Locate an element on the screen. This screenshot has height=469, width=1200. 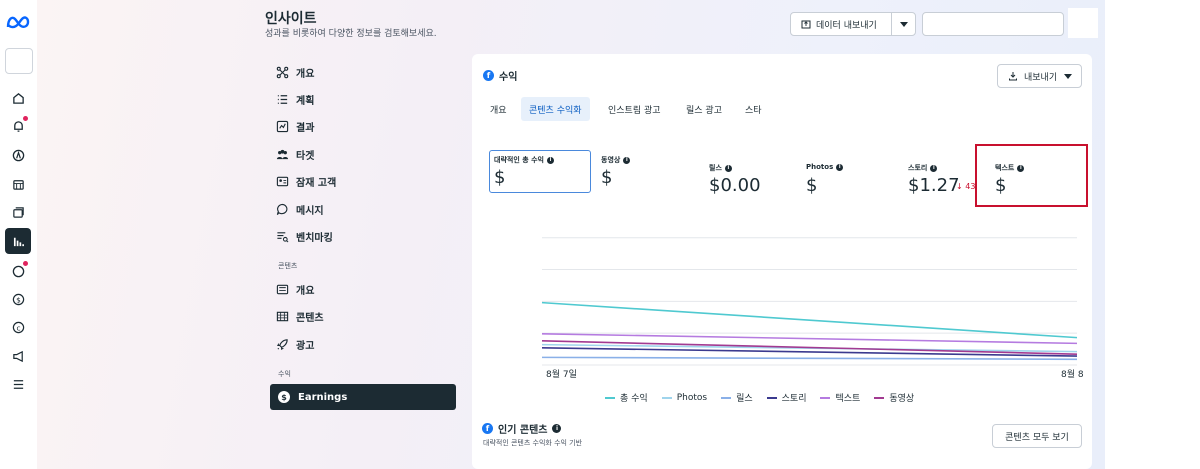
metric-label: 대략적인 총 수익 i is located at coordinates (524, 160).